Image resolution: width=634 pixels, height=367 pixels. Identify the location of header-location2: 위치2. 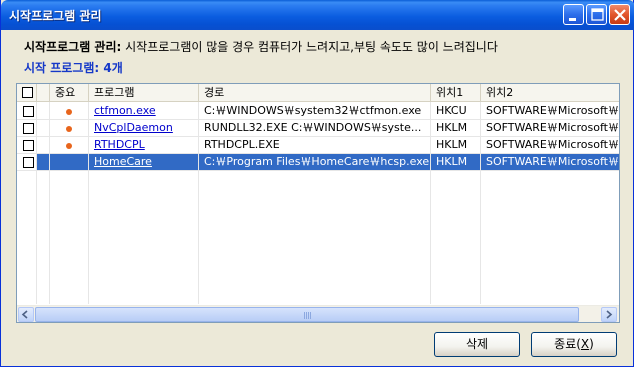
(550, 93).